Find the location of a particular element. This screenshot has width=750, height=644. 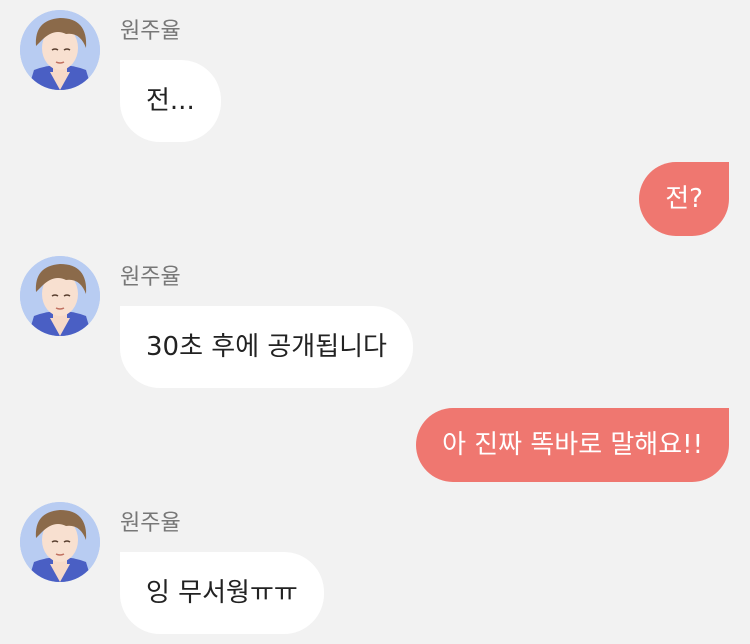

message-text: 30초 후에 공개됩니다 is located at coordinates (266, 347).